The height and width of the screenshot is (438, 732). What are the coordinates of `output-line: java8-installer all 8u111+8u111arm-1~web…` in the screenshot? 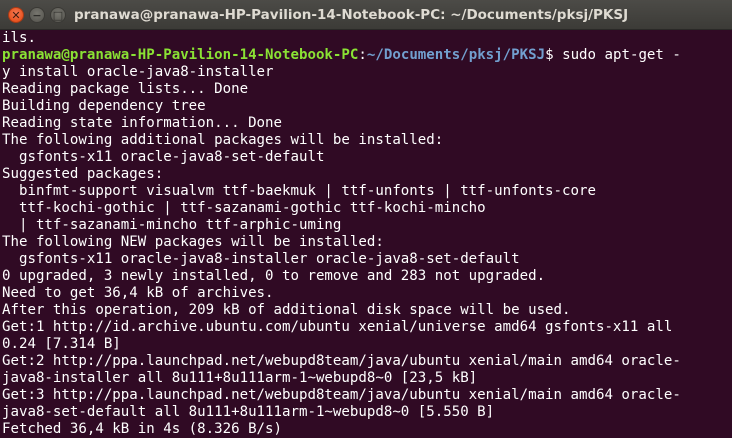 It's located at (240, 378).